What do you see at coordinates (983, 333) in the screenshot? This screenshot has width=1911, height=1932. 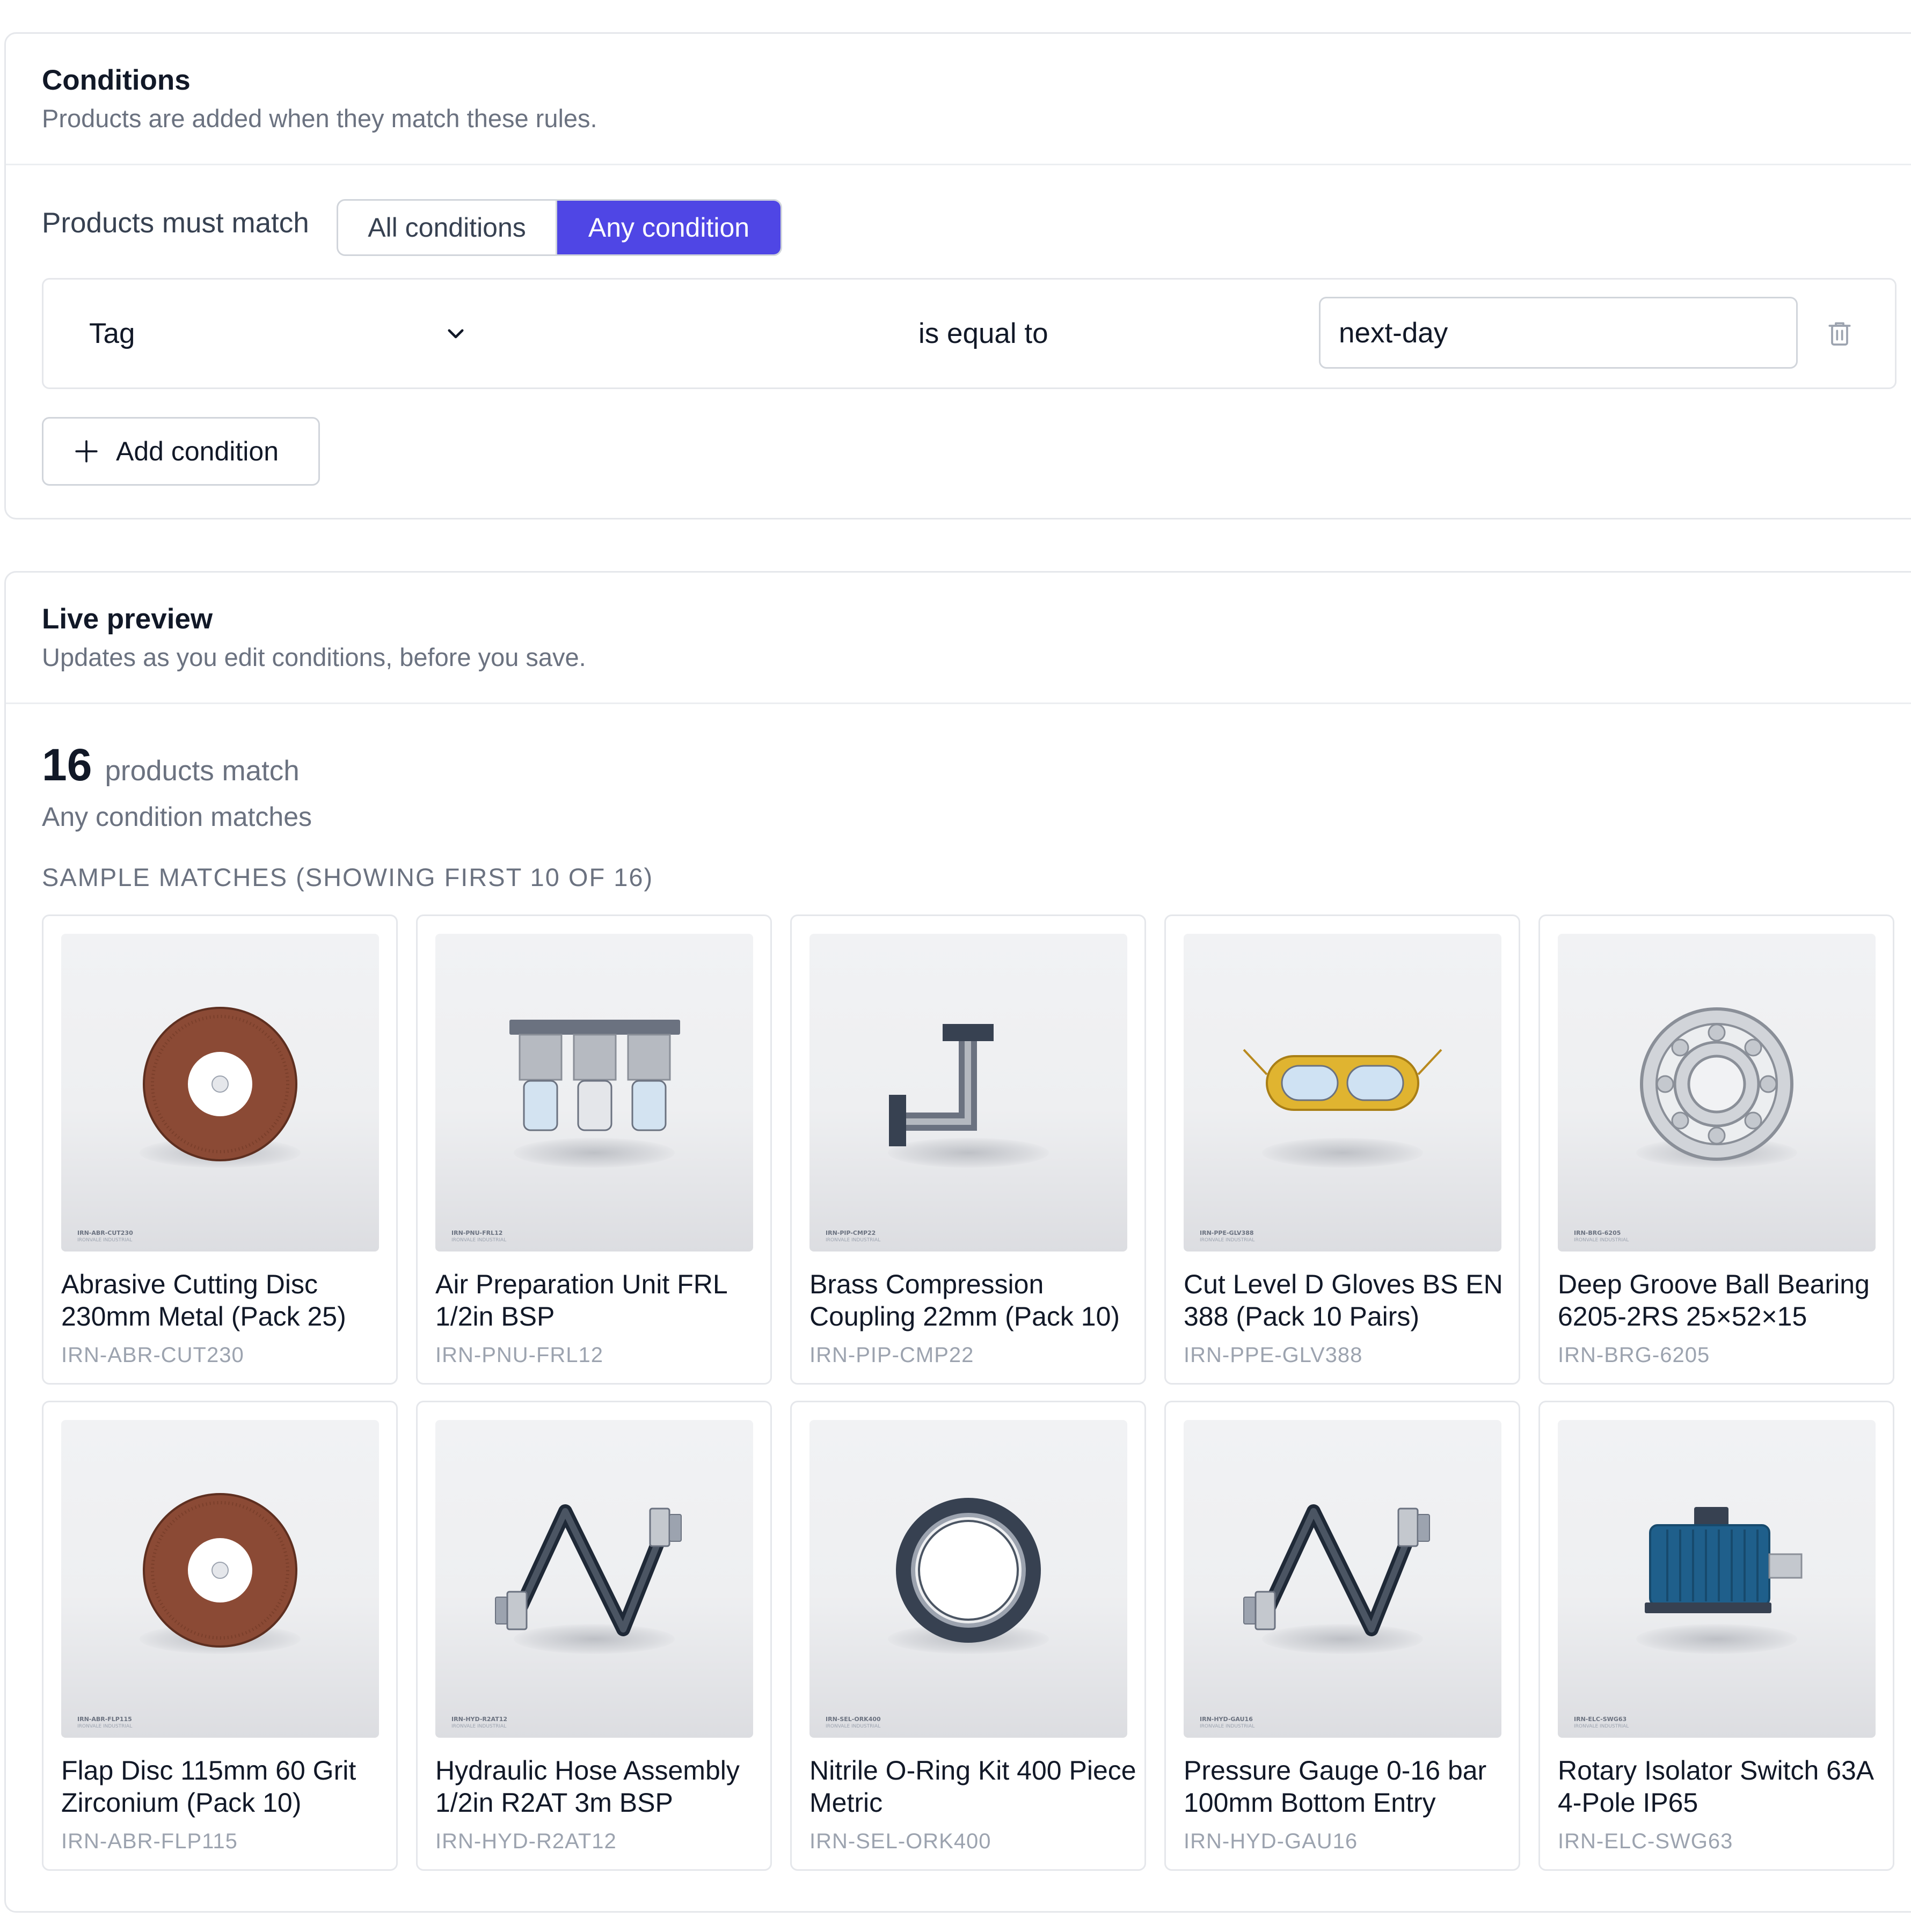 I see `operator-select-value: is equal to` at bounding box center [983, 333].